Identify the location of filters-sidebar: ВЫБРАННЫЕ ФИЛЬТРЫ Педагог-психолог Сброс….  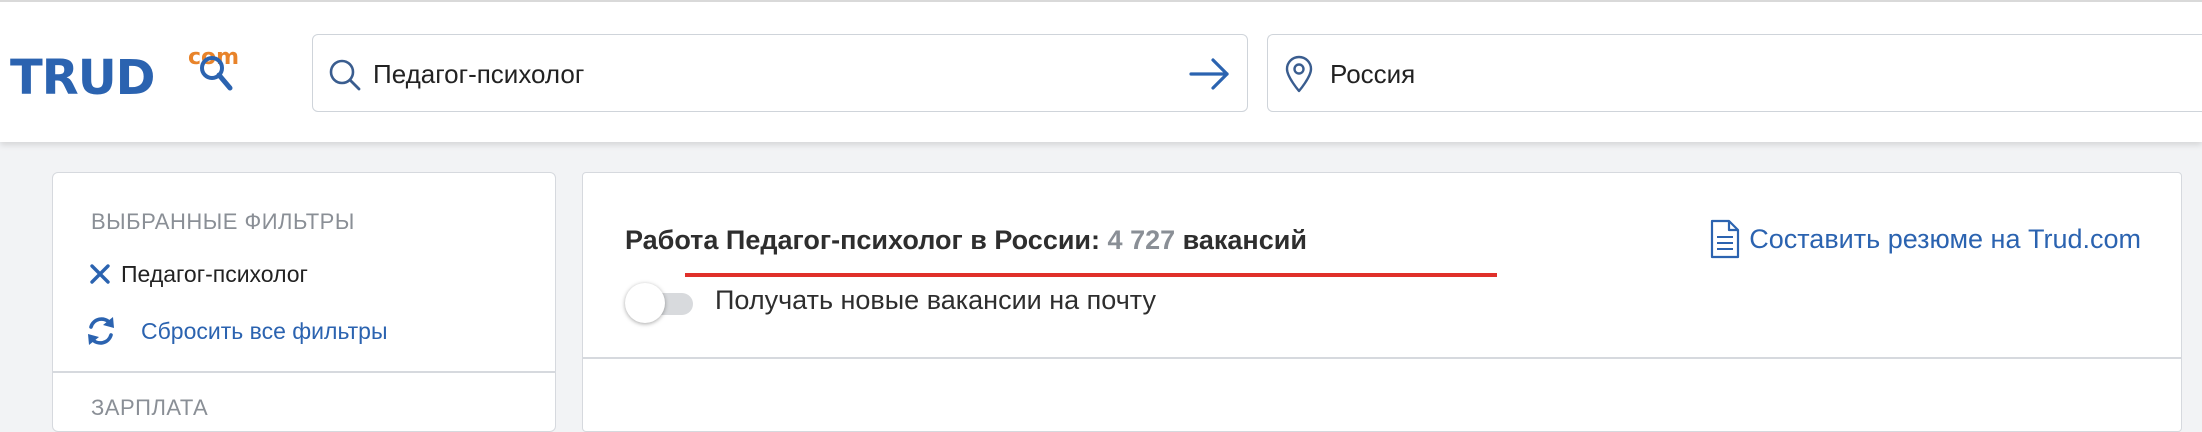
(304, 302).